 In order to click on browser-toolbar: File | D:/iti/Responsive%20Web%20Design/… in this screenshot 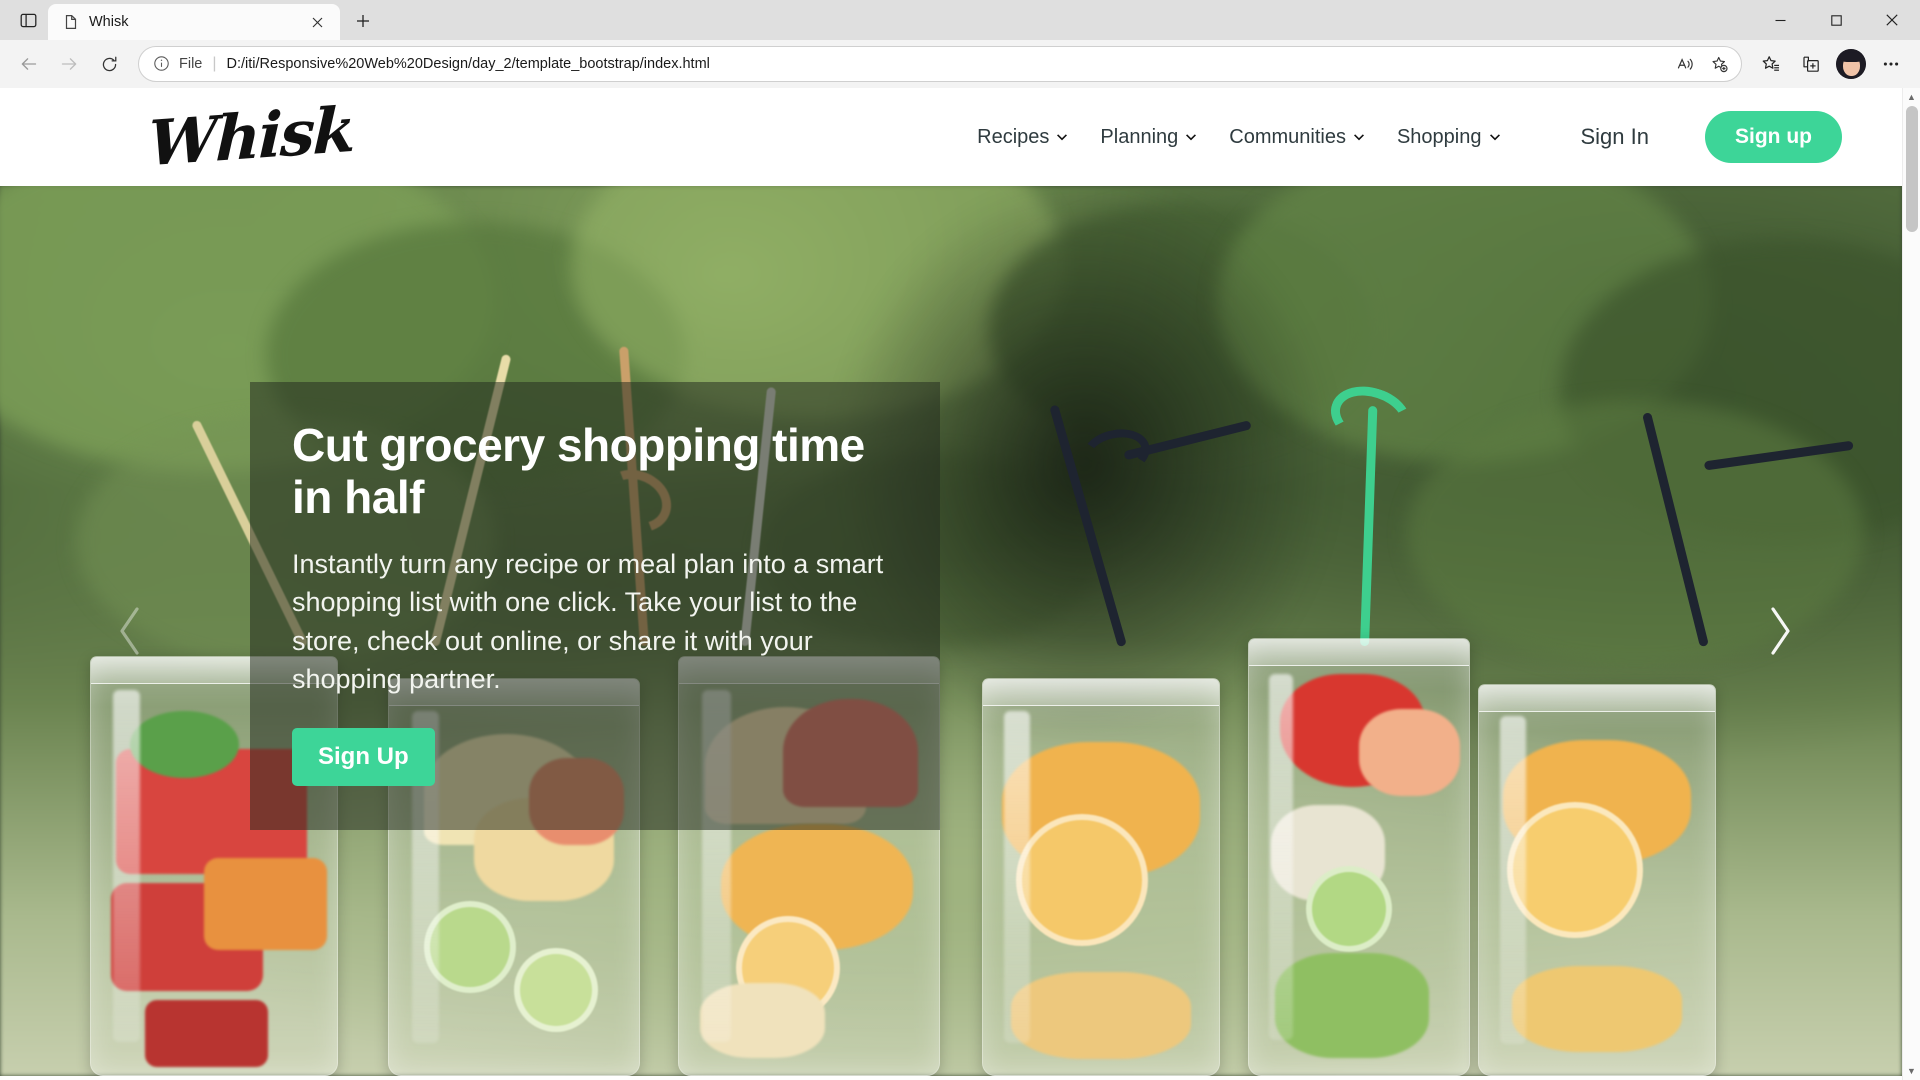, I will do `click(960, 64)`.